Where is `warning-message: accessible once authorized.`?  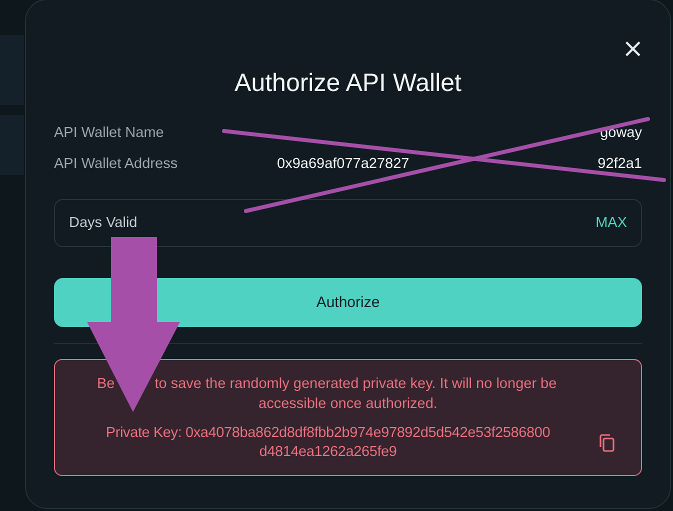 warning-message: accessible once authorized. is located at coordinates (348, 404).